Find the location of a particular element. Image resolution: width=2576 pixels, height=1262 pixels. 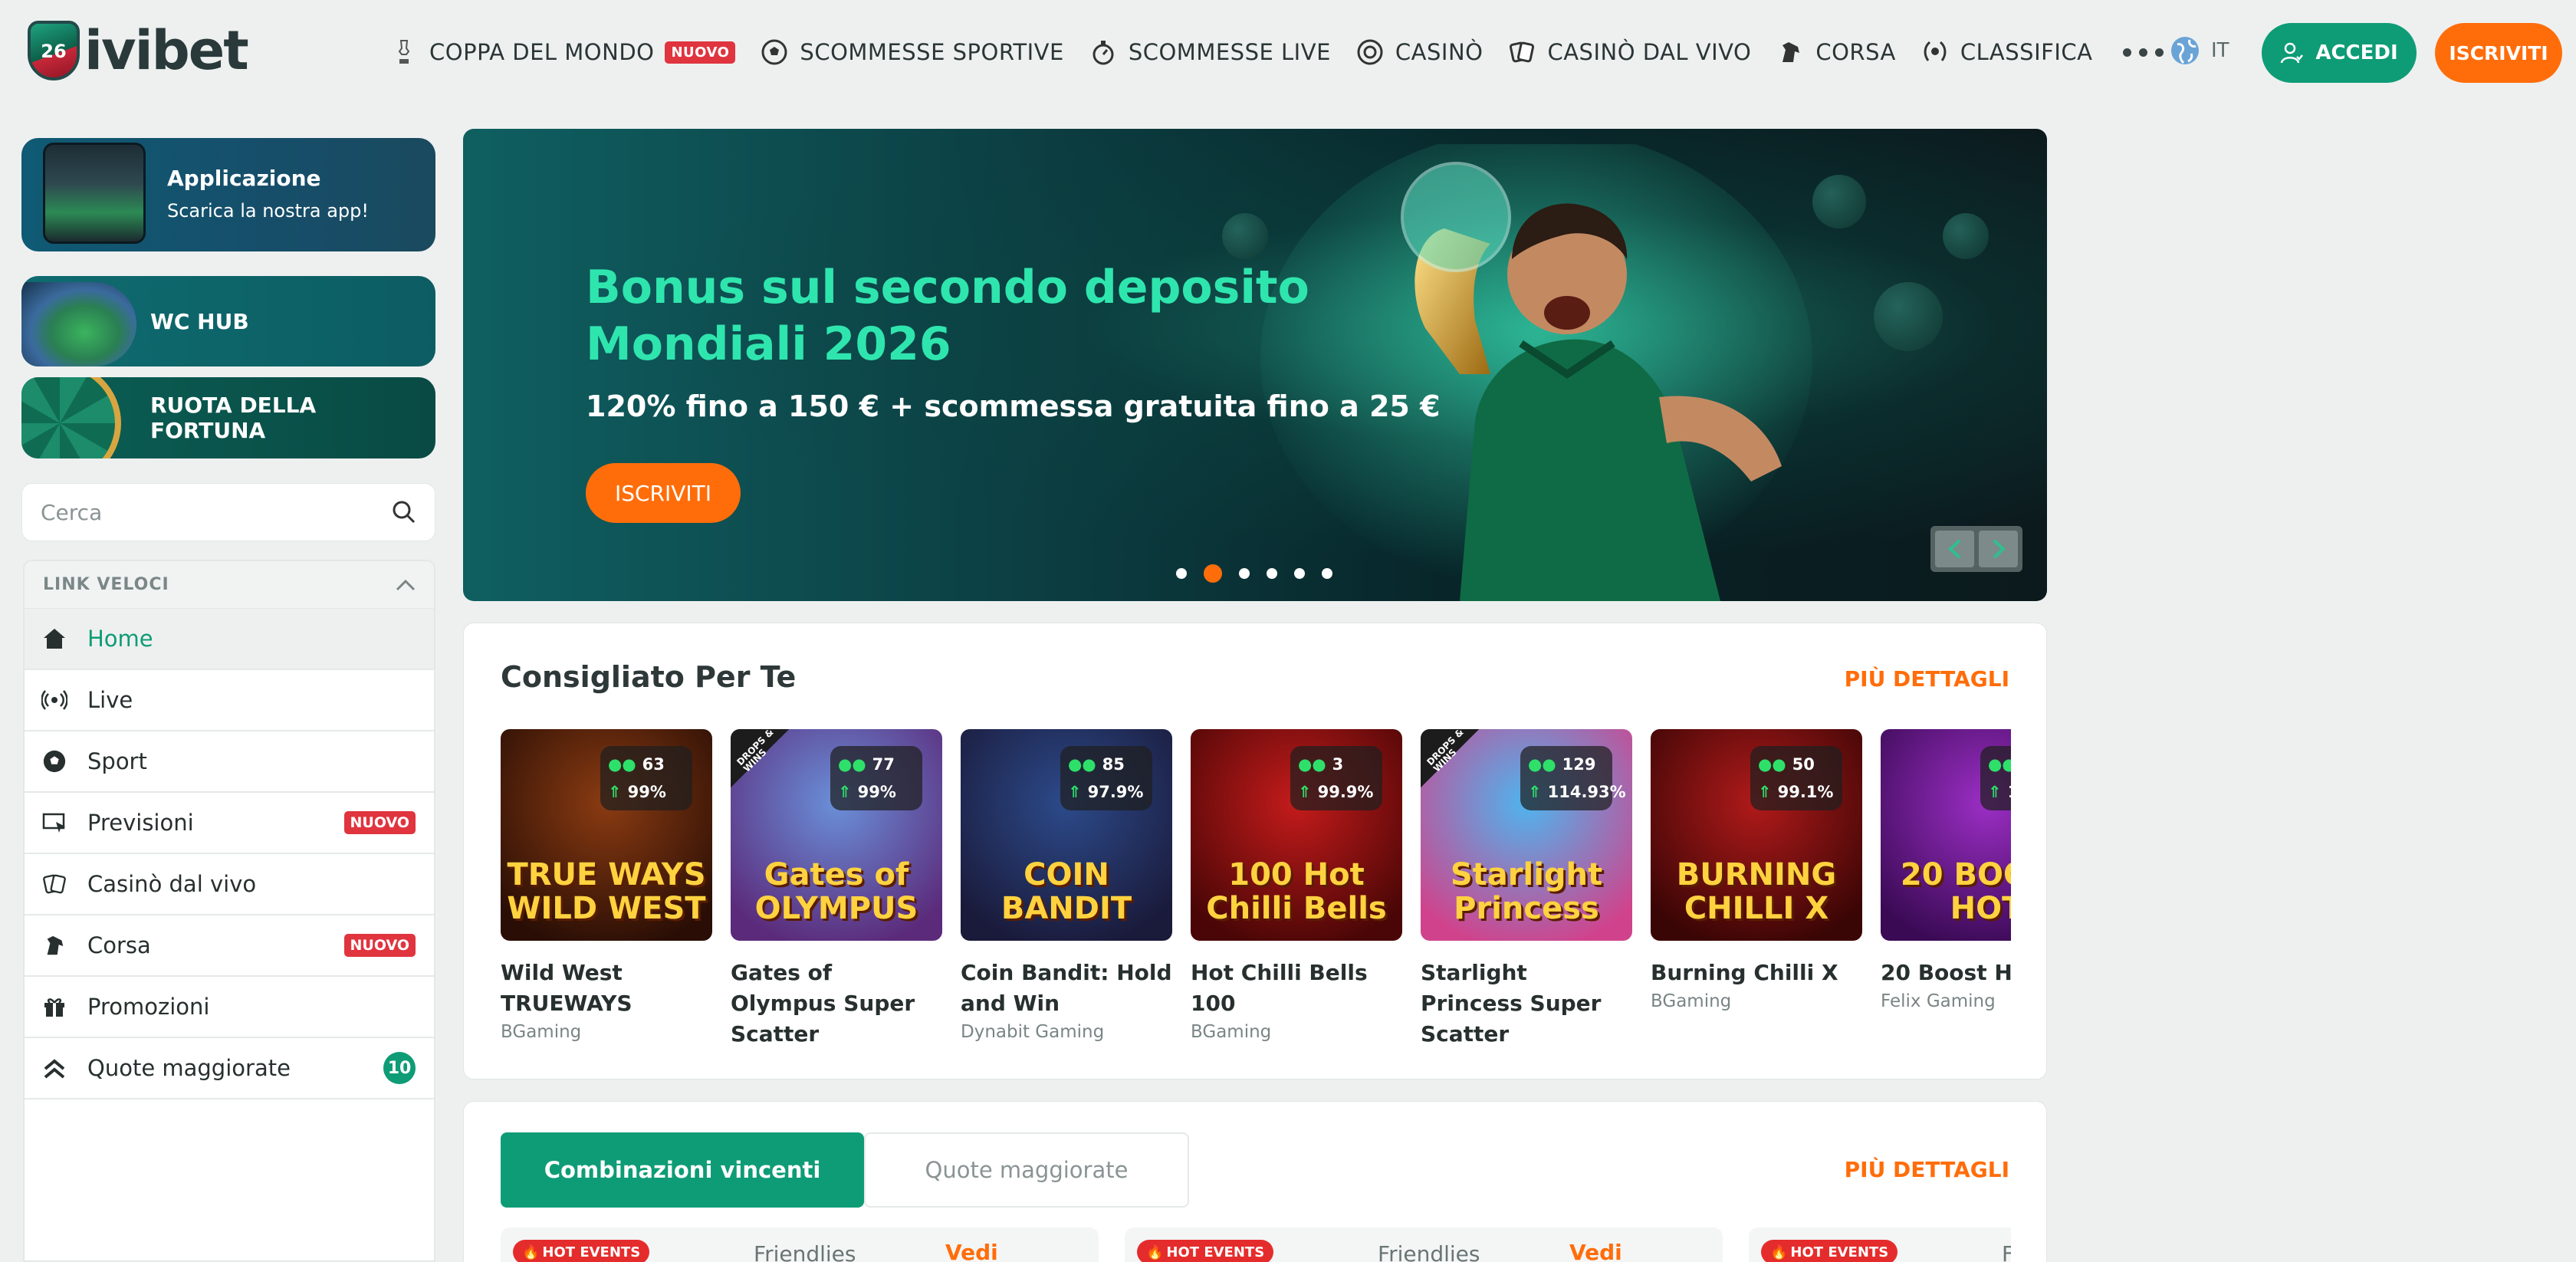

chevron-up-icon is located at coordinates (406, 585).